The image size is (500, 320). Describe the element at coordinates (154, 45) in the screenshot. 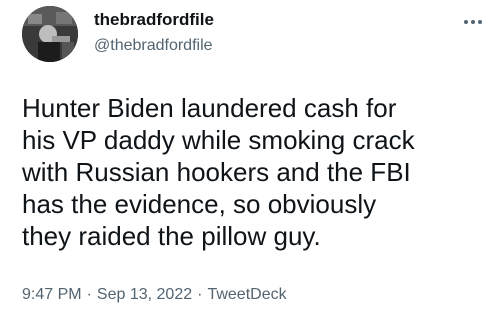

I see `author-handle: @thebradfordfile` at that location.